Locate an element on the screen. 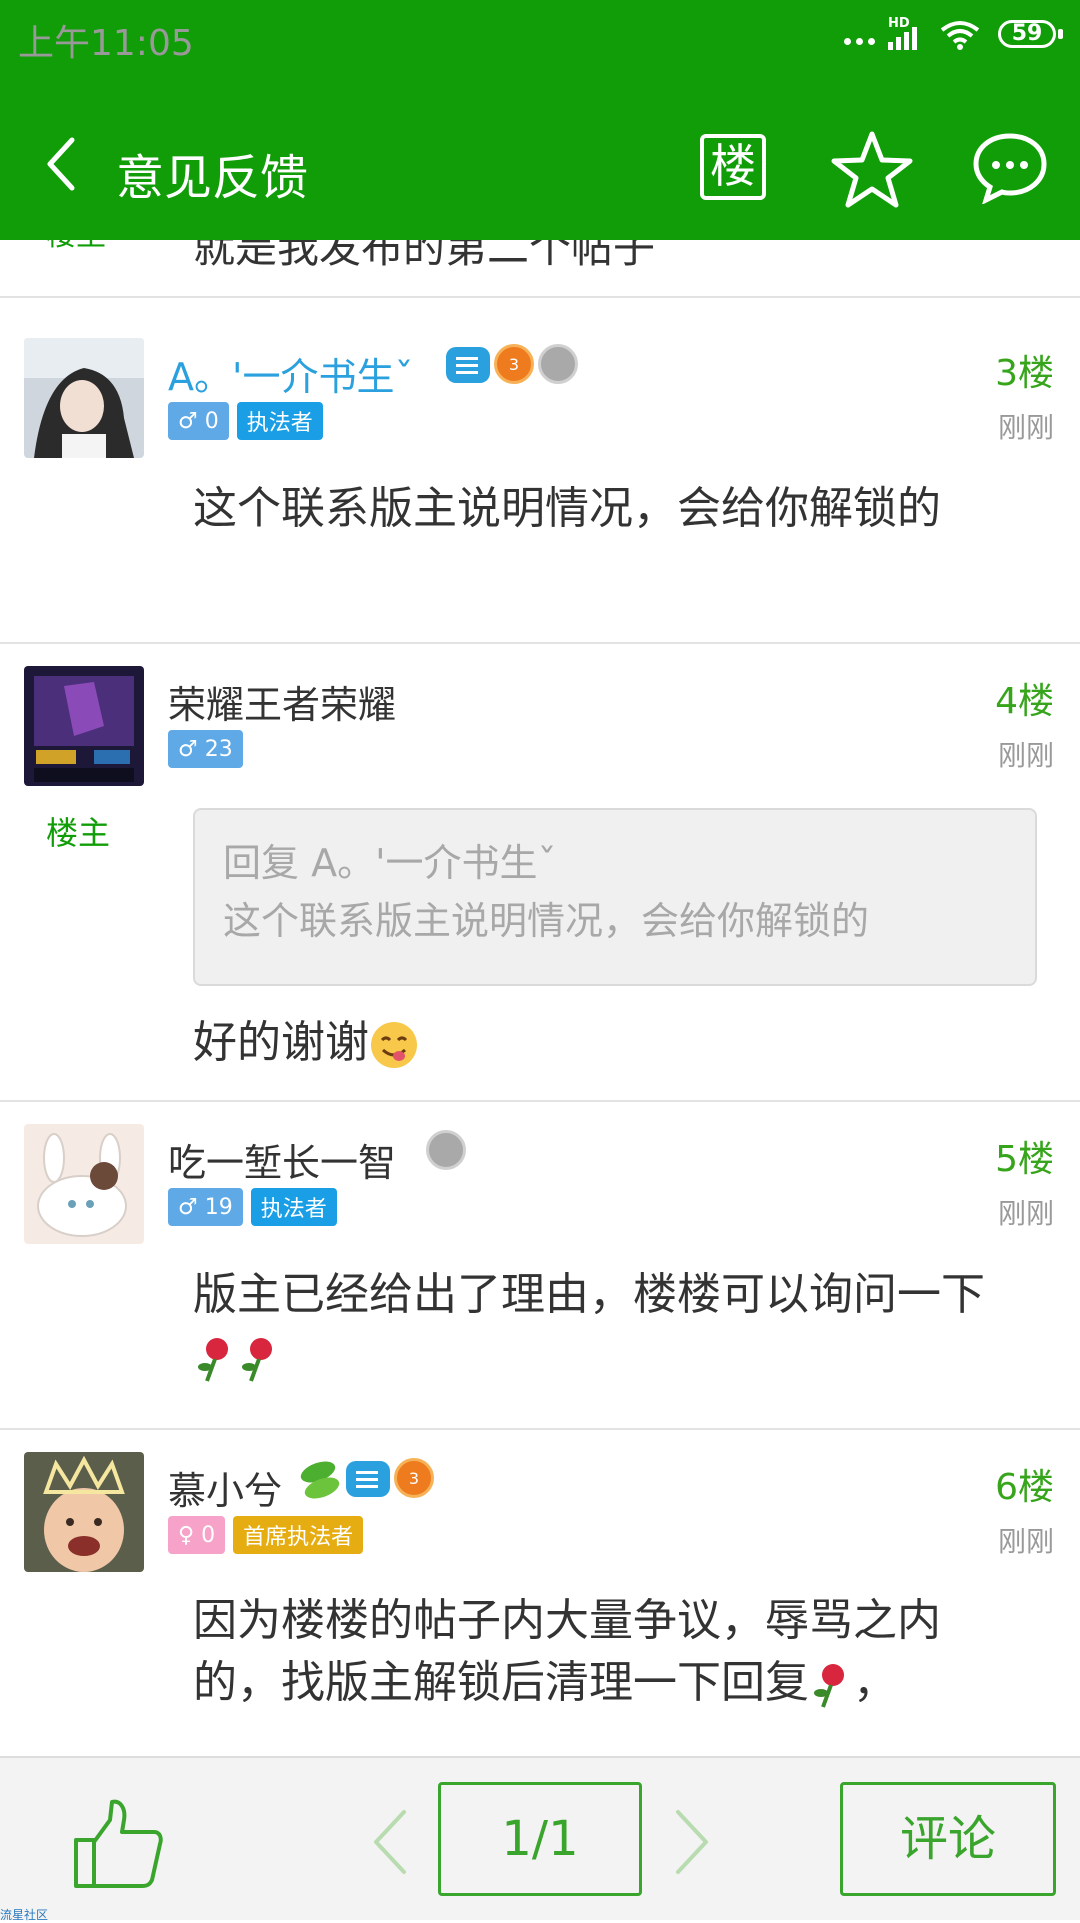 This screenshot has width=1080, height=1923. gender-level-tag: ♂ 19 is located at coordinates (205, 1207).